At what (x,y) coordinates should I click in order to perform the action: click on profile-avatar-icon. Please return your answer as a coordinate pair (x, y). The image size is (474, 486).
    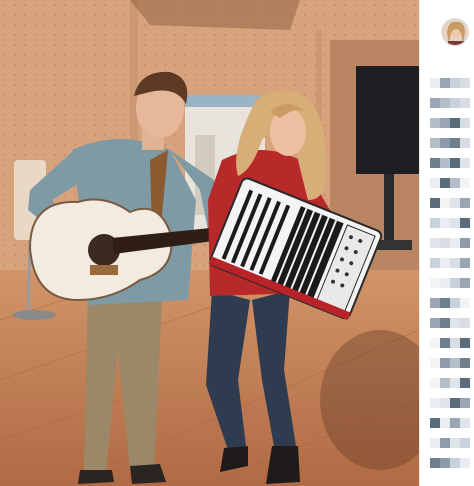
    Looking at the image, I should click on (455, 32).